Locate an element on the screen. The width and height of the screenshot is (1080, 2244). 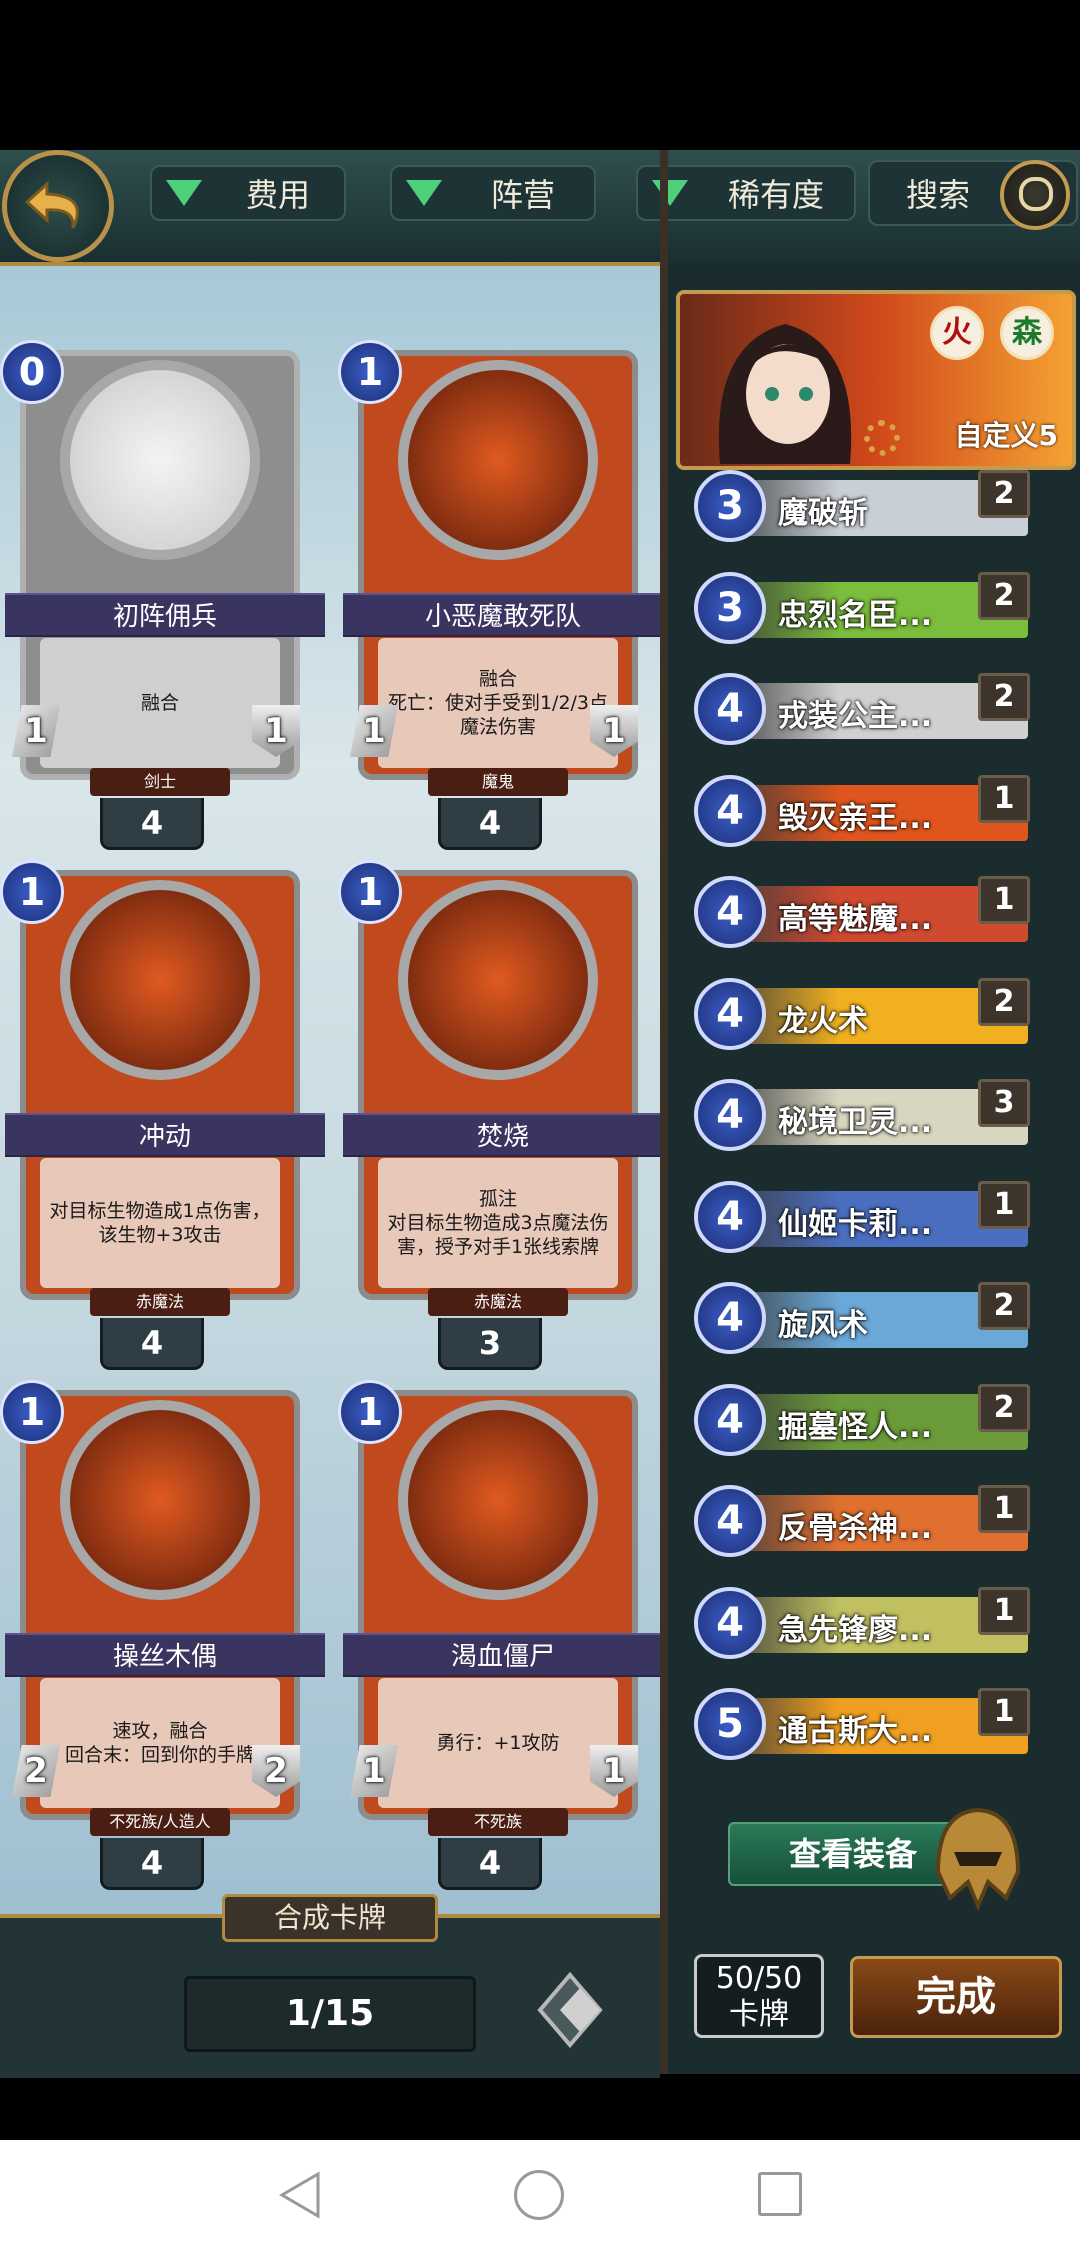
card-text-content: 速攻，融合 回合末：回到你的手牌 is located at coordinates (159, 1743).